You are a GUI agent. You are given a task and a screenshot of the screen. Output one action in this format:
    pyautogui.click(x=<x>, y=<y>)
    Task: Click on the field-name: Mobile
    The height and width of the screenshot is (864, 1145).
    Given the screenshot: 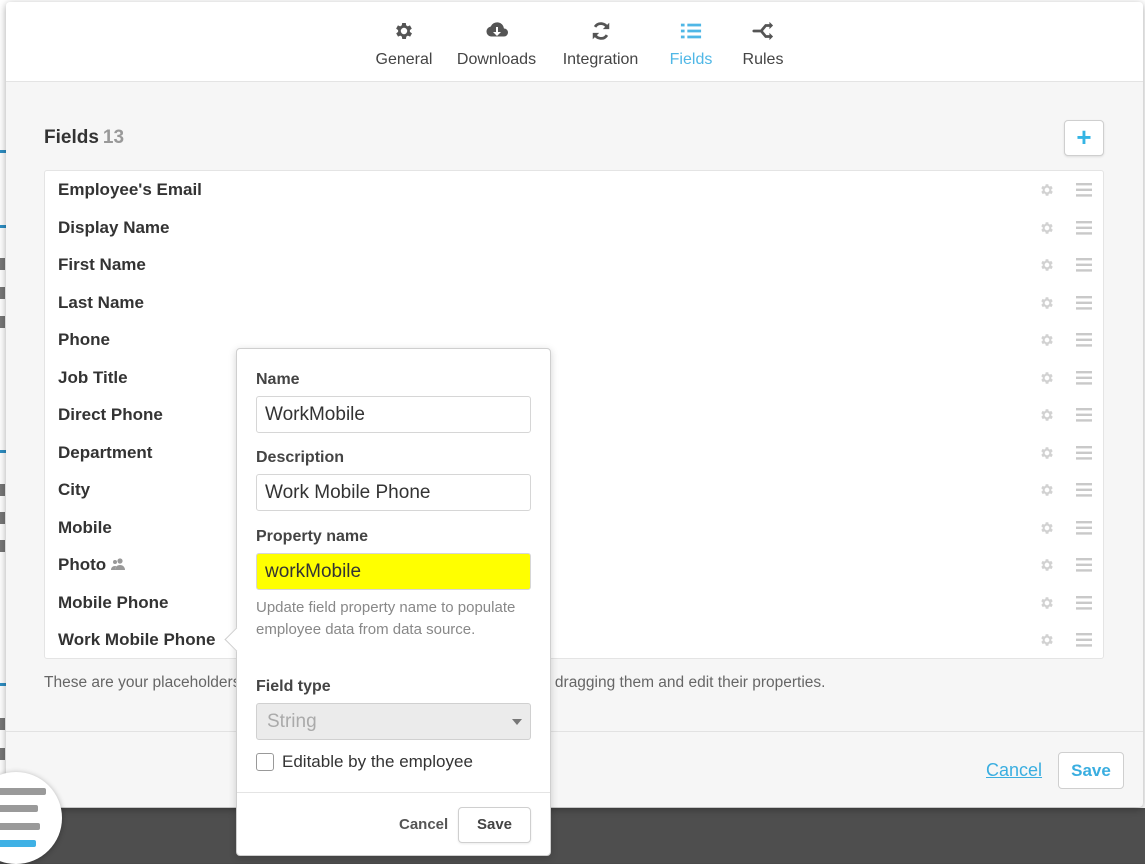 What is the action you would take?
    pyautogui.click(x=85, y=527)
    